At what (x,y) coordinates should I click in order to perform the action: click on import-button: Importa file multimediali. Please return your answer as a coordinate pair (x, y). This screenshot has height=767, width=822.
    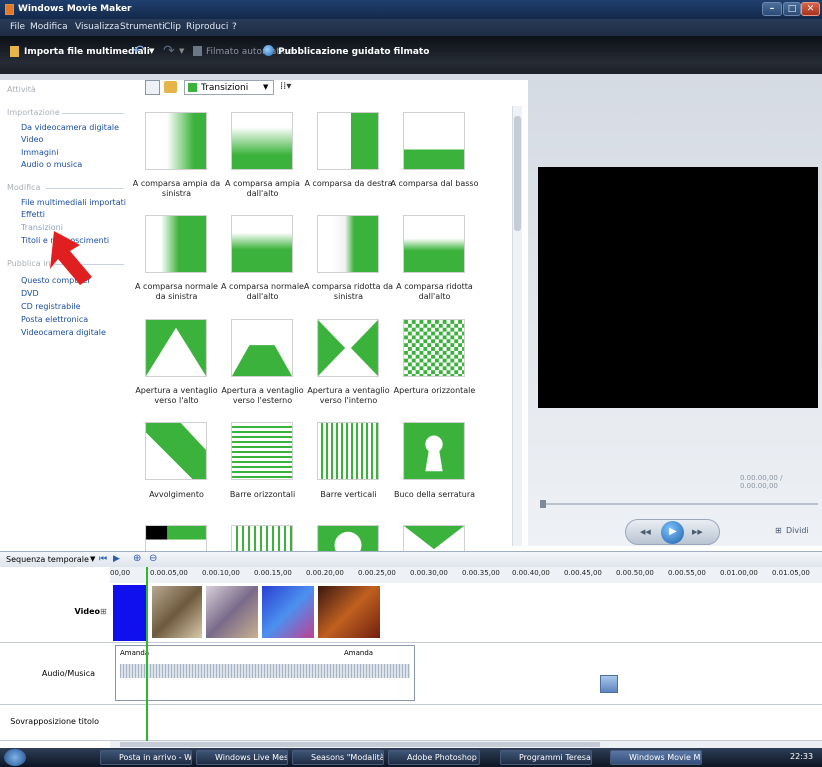
    Looking at the image, I should click on (87, 52).